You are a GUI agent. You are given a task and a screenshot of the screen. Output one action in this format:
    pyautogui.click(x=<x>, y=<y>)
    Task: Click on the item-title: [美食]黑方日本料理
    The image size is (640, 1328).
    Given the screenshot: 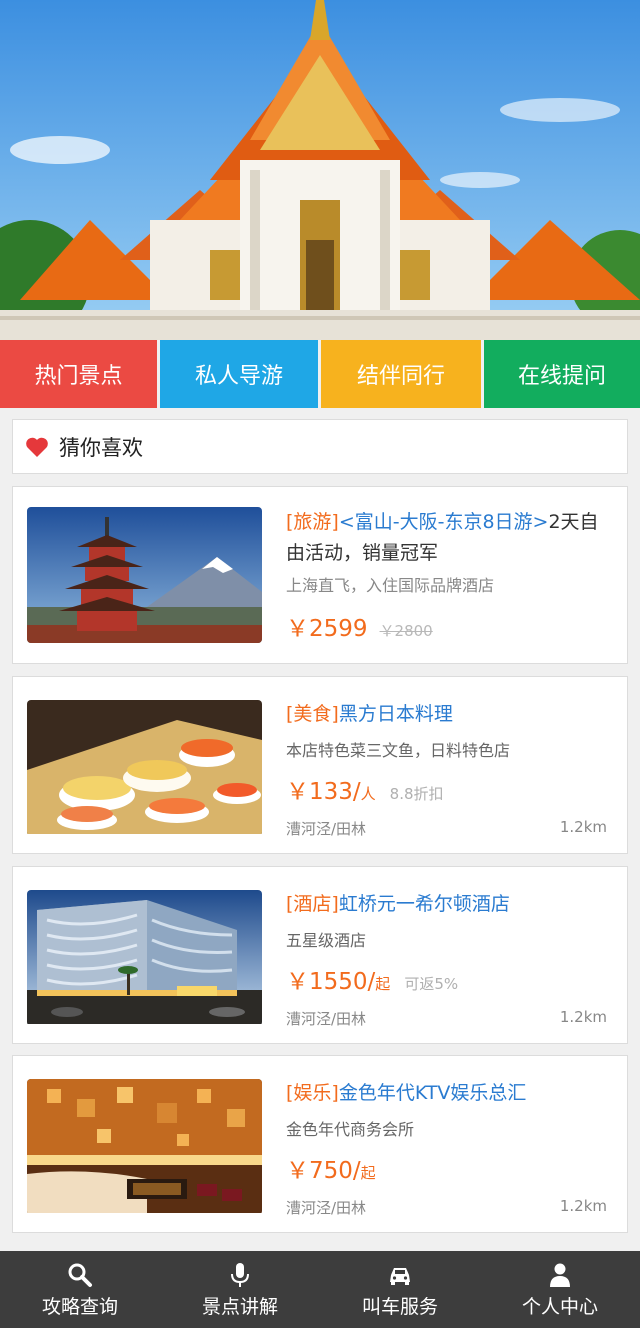 What is the action you would take?
    pyautogui.click(x=450, y=714)
    